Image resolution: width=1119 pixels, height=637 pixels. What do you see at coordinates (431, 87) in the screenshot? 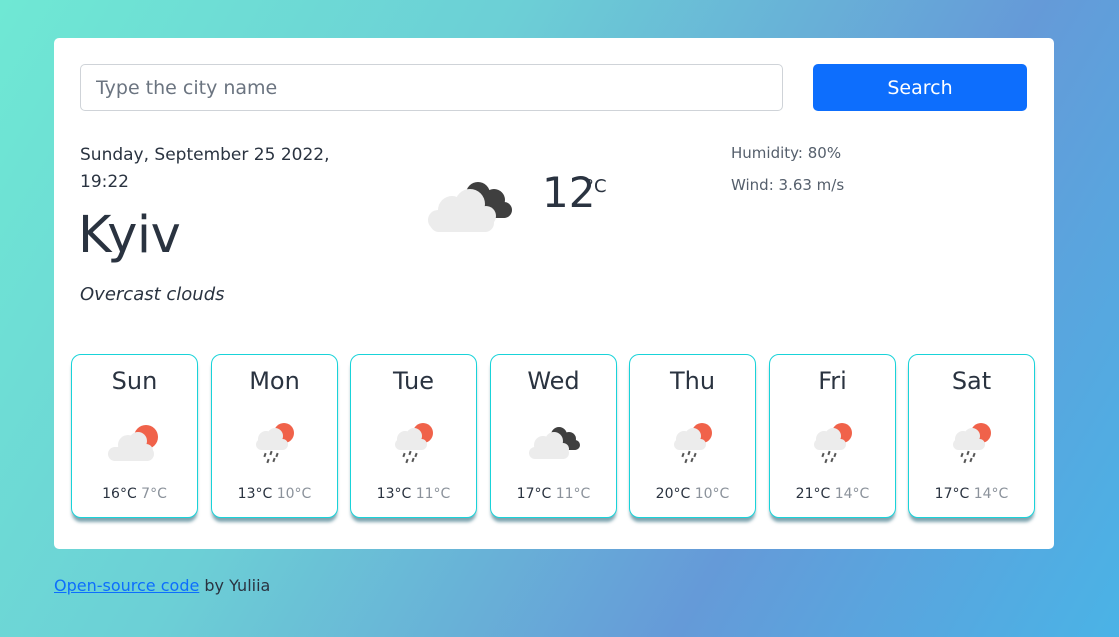
I see `city-search-input` at bounding box center [431, 87].